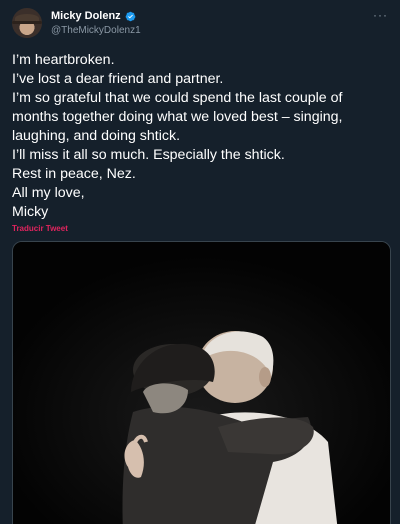 The image size is (400, 524). I want to click on hat-brim-shape, so click(27, 22).